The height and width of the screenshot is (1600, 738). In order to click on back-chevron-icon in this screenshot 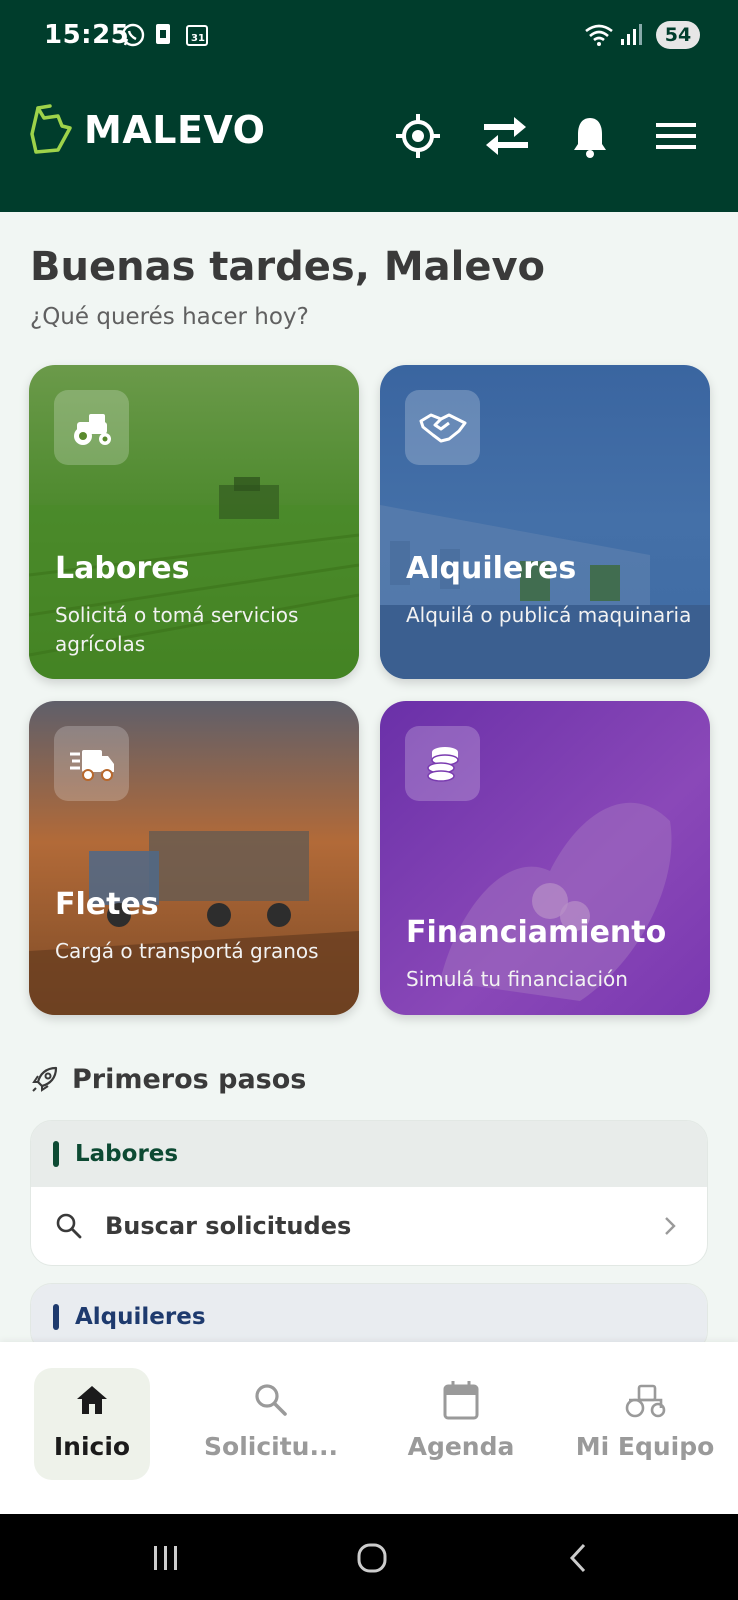, I will do `click(577, 1558)`.